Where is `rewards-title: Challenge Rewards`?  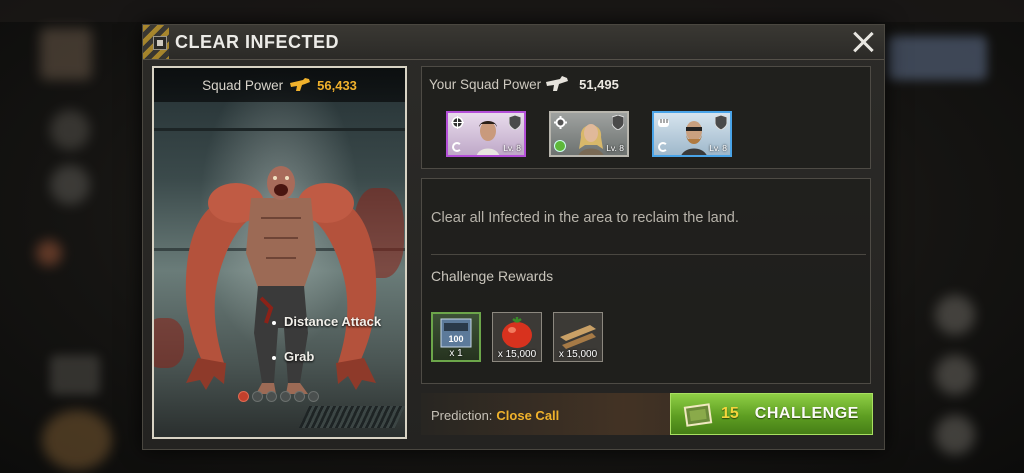
rewards-title: Challenge Rewards is located at coordinates (492, 276).